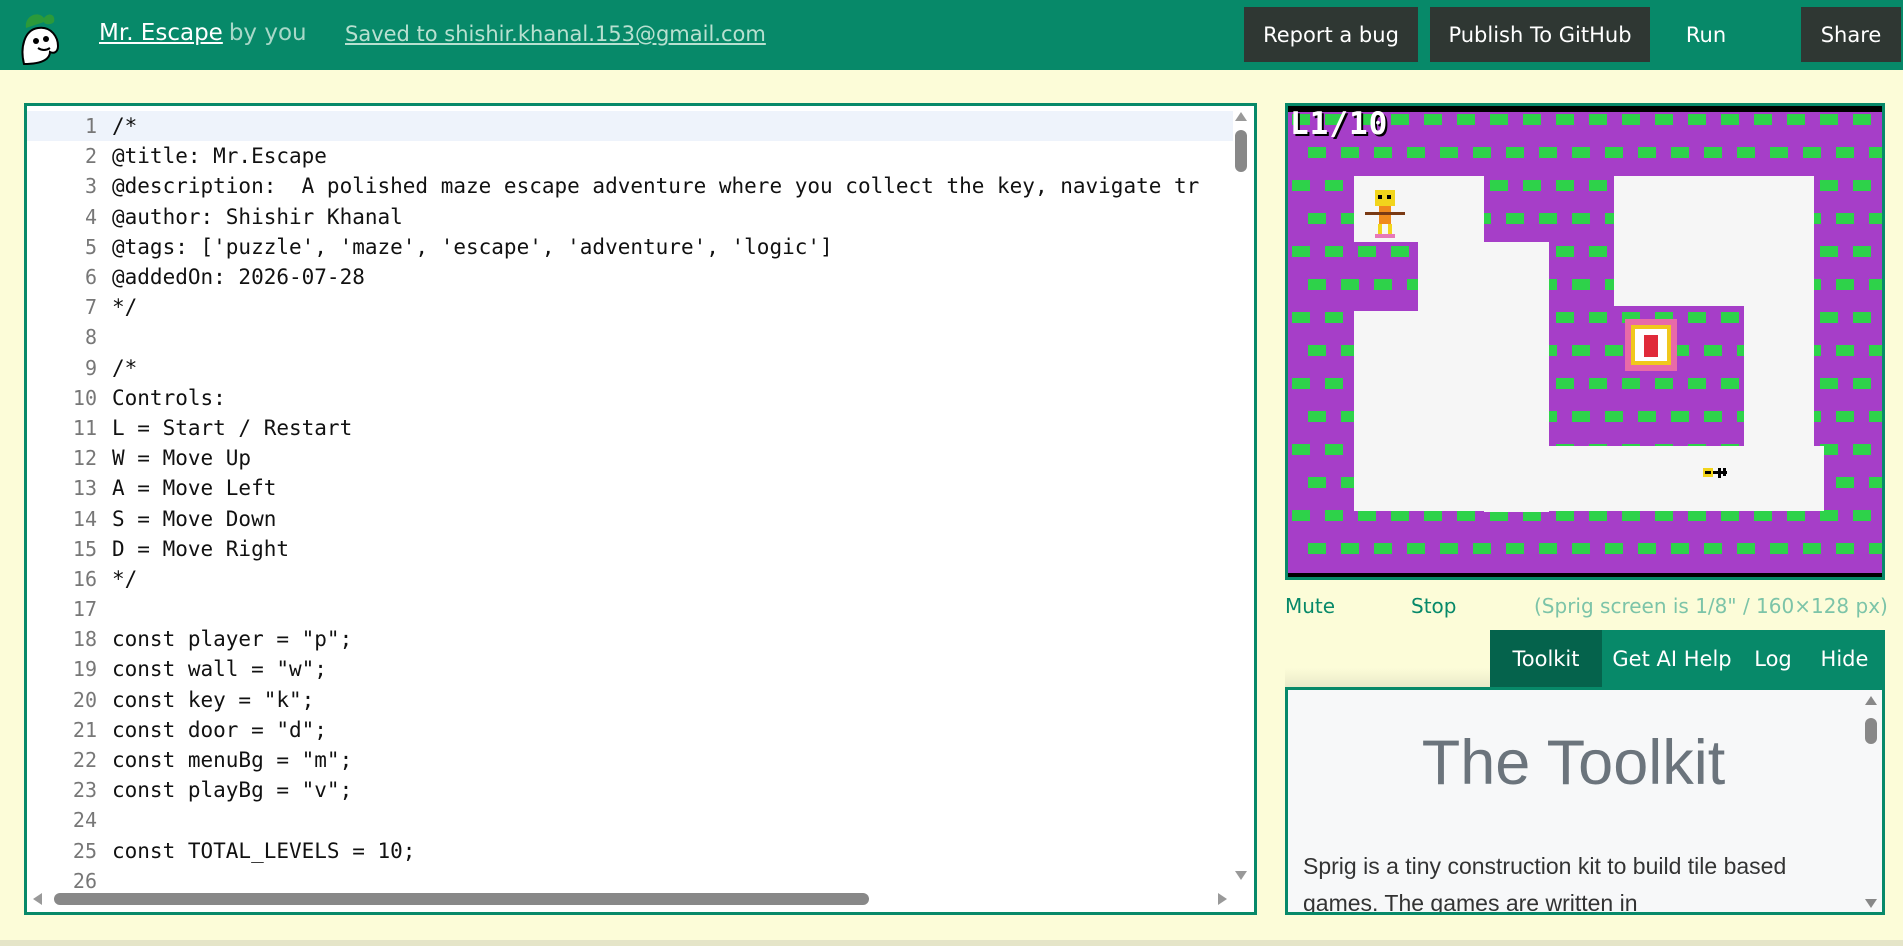 The height and width of the screenshot is (946, 1903). I want to click on line-number: 3, so click(90, 186).